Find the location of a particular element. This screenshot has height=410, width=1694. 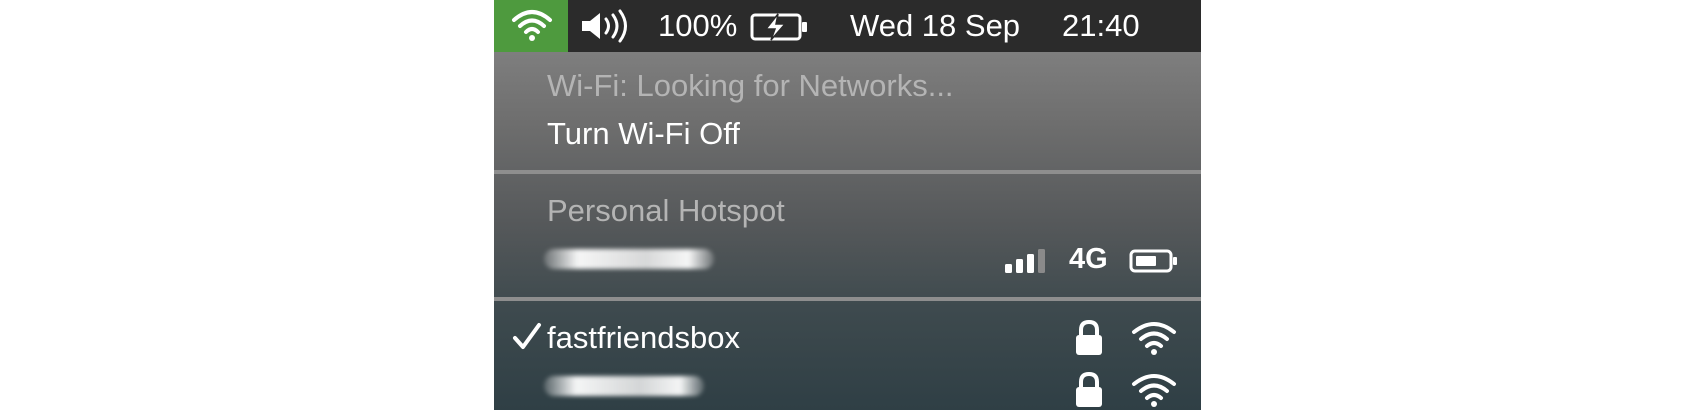

redacted-hotspot-name is located at coordinates (629, 259).